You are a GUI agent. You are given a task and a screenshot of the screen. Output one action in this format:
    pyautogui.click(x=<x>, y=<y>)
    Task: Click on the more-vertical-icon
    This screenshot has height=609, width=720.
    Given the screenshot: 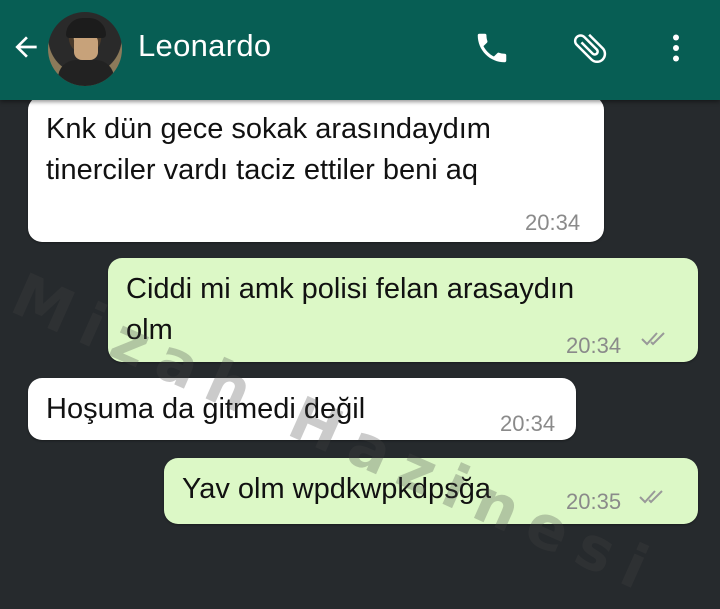 What is the action you would take?
    pyautogui.click(x=676, y=48)
    